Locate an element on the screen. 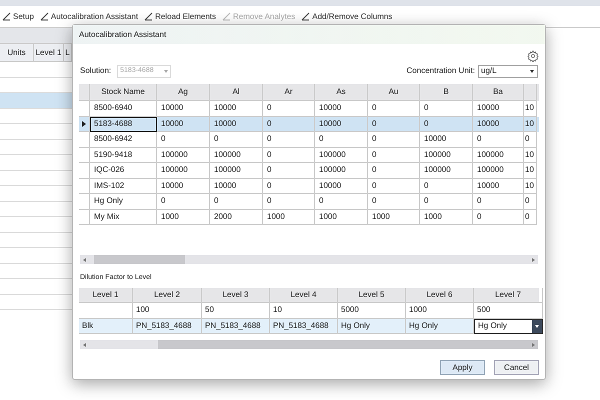 Image resolution: width=600 pixels, height=400 pixels. table-row: IQC-026 100000 100000 0 100000 0 100000 100000 10 is located at coordinates (309, 170).